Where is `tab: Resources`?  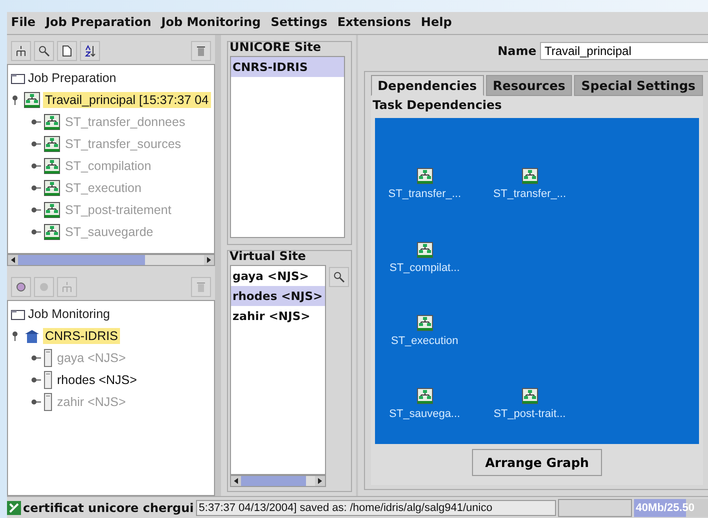 tab: Resources is located at coordinates (529, 85).